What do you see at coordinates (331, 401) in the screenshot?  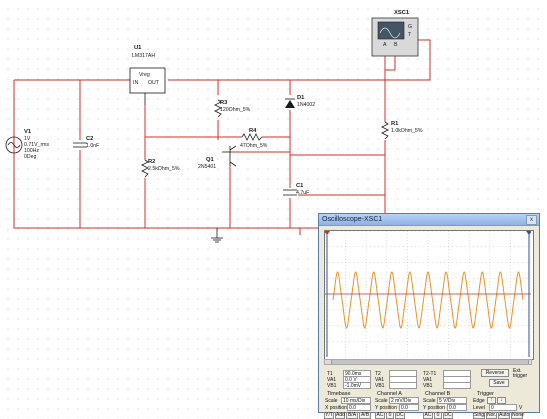 I see `timebase-scale-label: Scale` at bounding box center [331, 401].